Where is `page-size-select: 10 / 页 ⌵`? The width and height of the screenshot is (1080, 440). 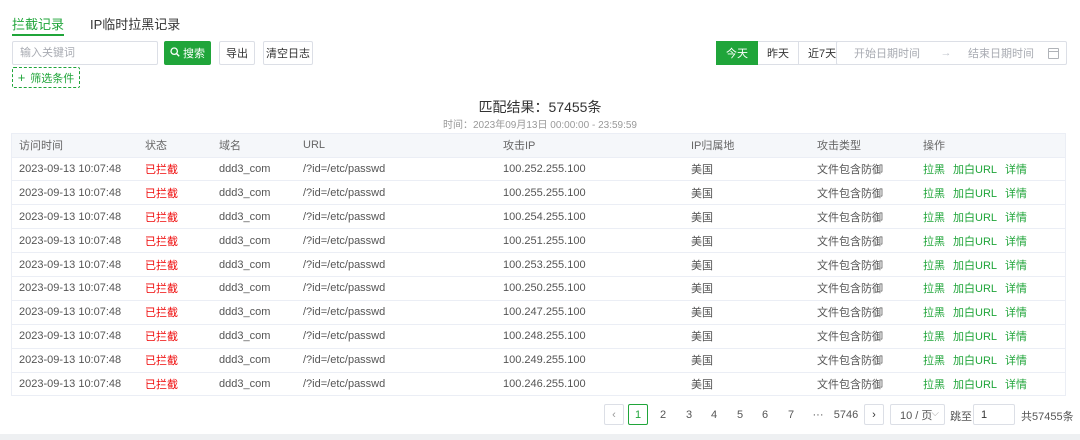 page-size-select: 10 / 页 ⌵ is located at coordinates (917, 414).